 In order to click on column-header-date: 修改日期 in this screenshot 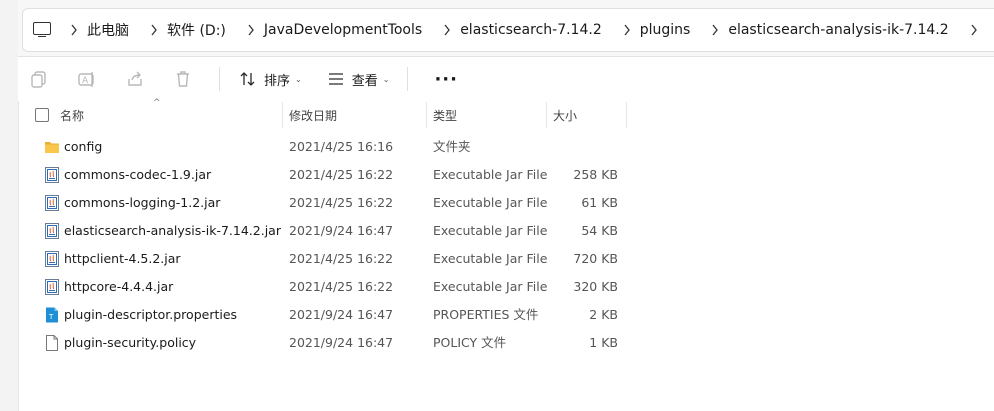, I will do `click(313, 115)`.